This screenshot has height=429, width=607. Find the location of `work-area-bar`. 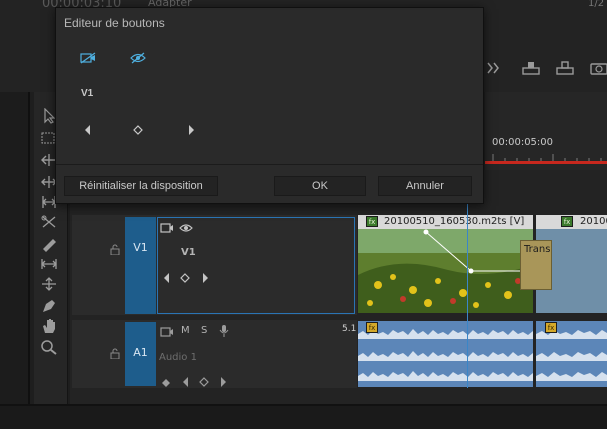

work-area-bar is located at coordinates (546, 162).